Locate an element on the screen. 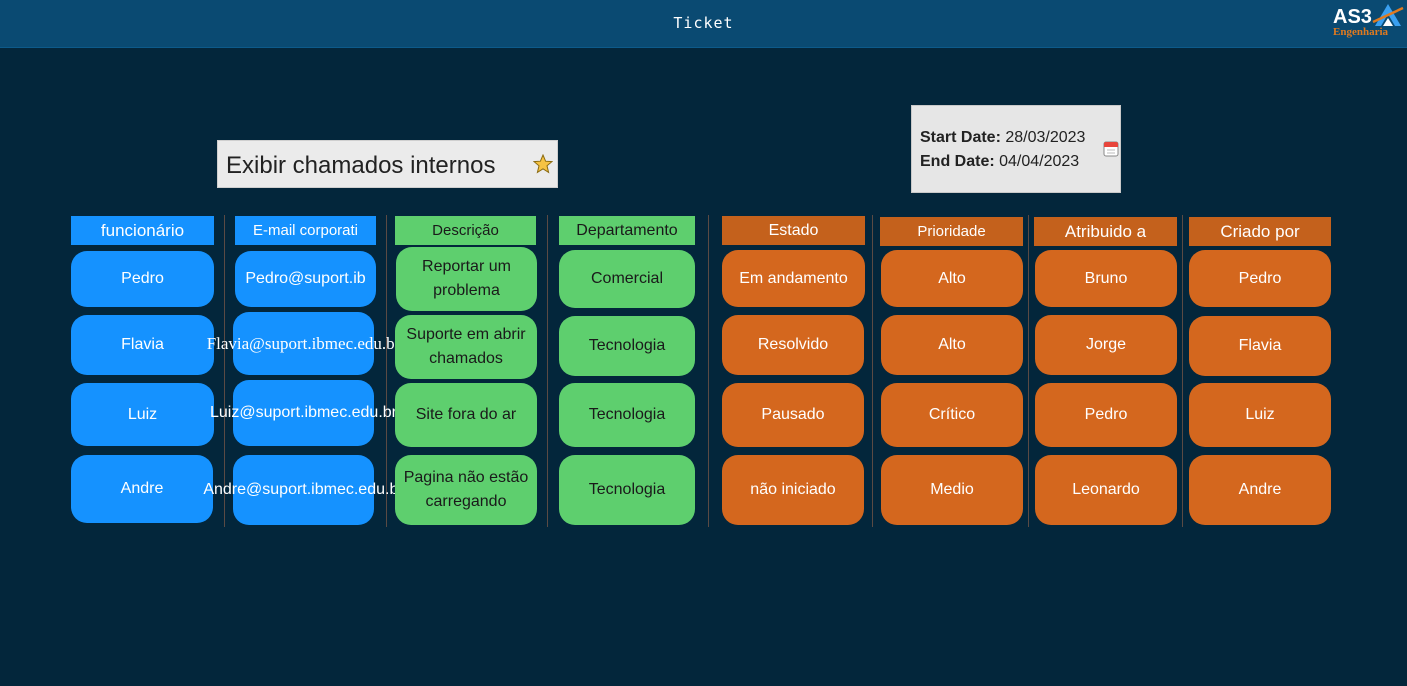  cell-descricao: Suporte em abrir chamados is located at coordinates (466, 347).